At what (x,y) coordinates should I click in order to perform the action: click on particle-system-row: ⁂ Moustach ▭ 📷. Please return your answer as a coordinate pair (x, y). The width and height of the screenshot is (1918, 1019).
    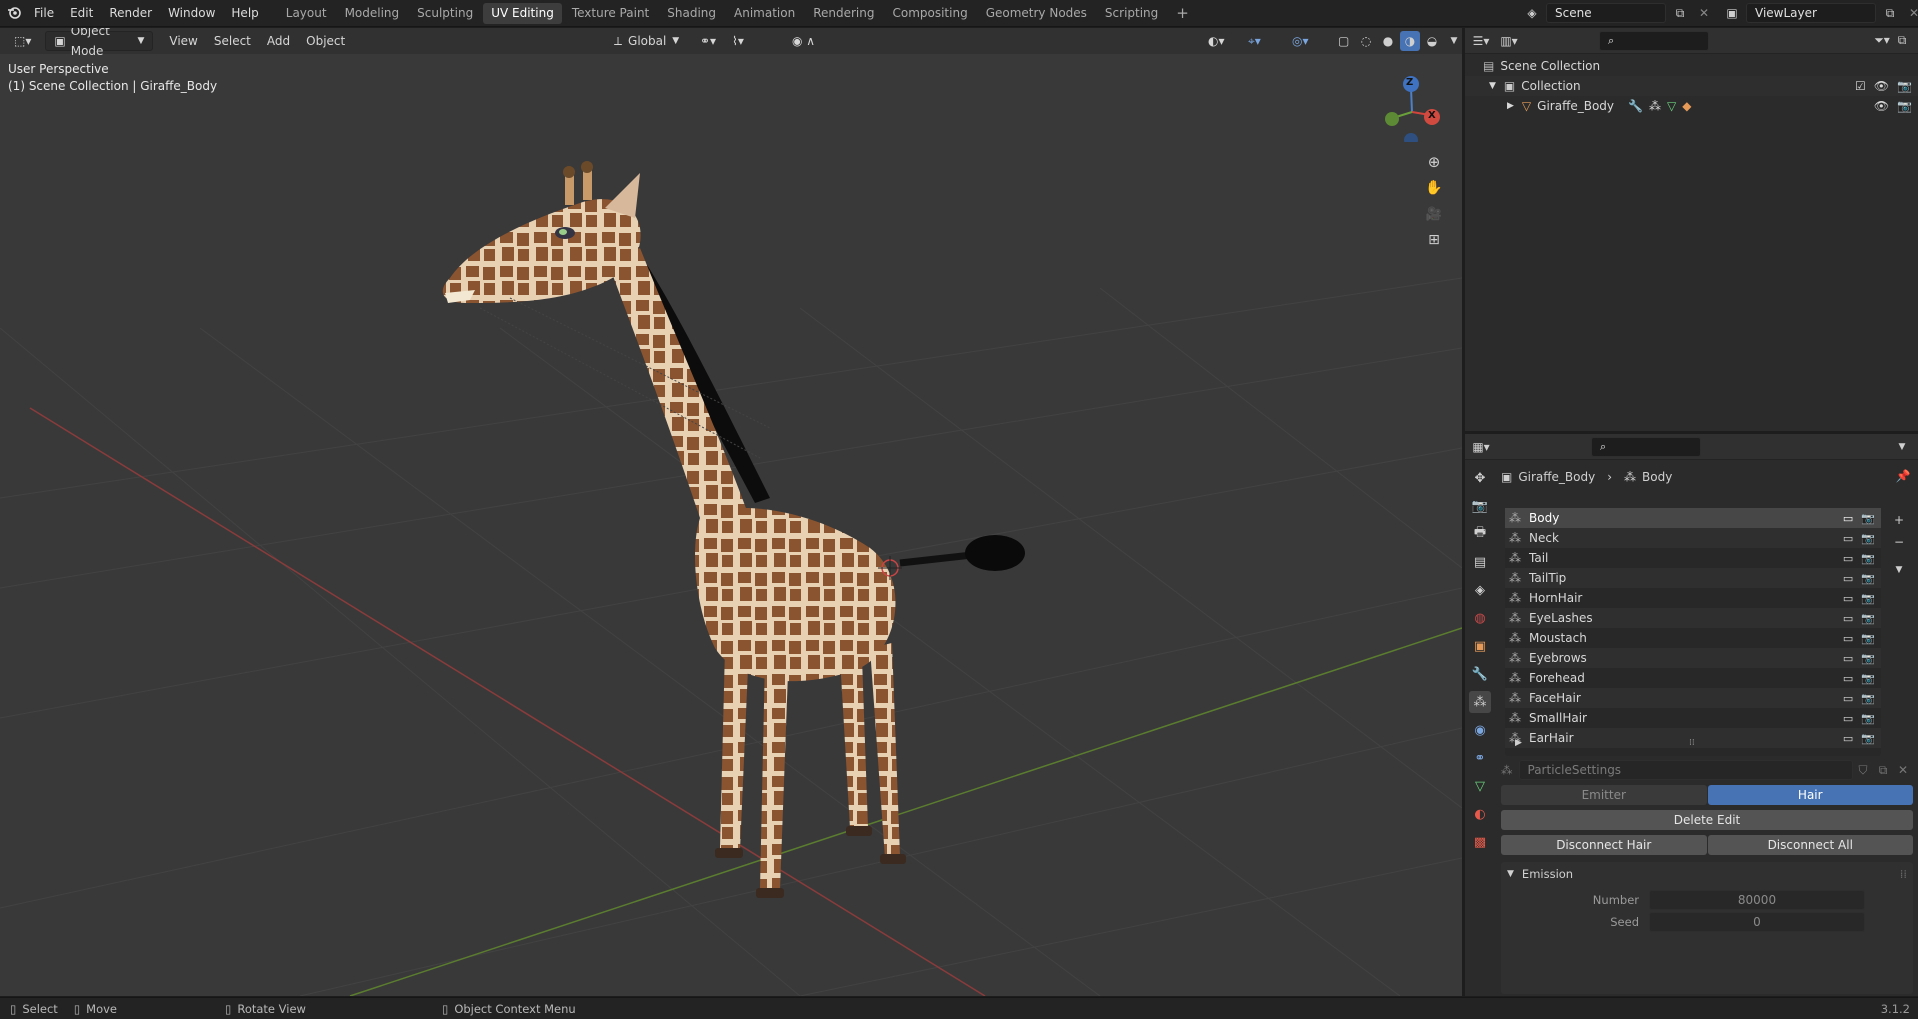
    Looking at the image, I should click on (1693, 638).